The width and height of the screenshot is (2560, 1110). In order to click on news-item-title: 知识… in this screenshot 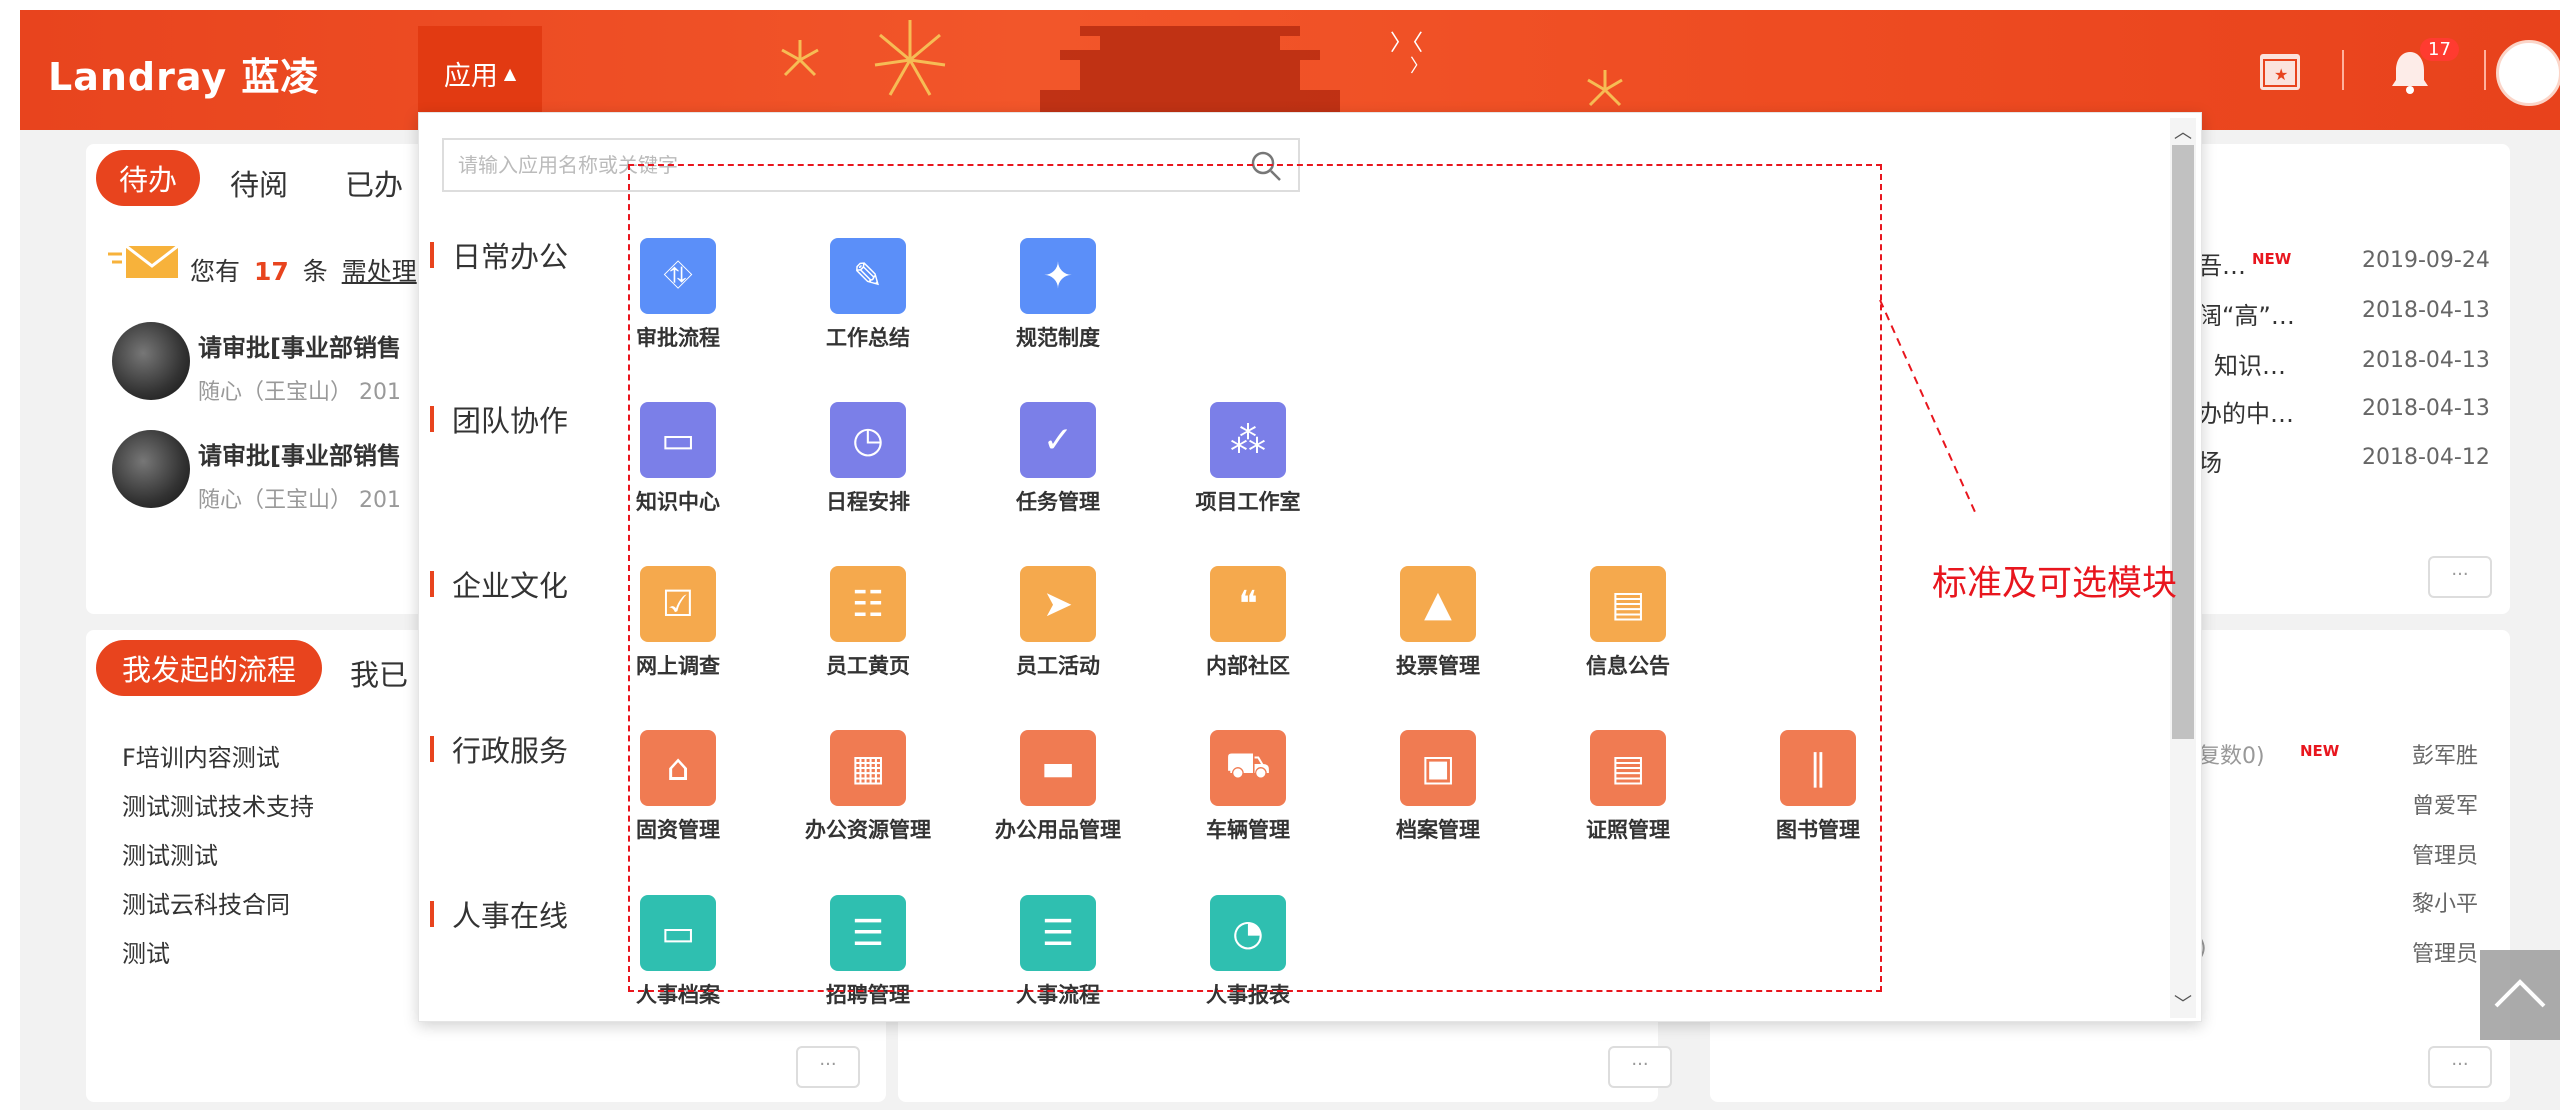, I will do `click(2250, 363)`.